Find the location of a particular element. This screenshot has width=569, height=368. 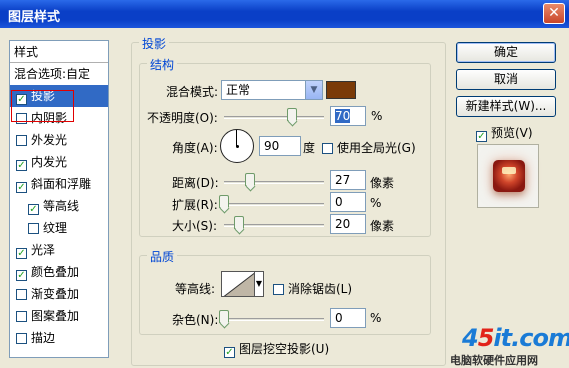

opacity-slider is located at coordinates (274, 117).